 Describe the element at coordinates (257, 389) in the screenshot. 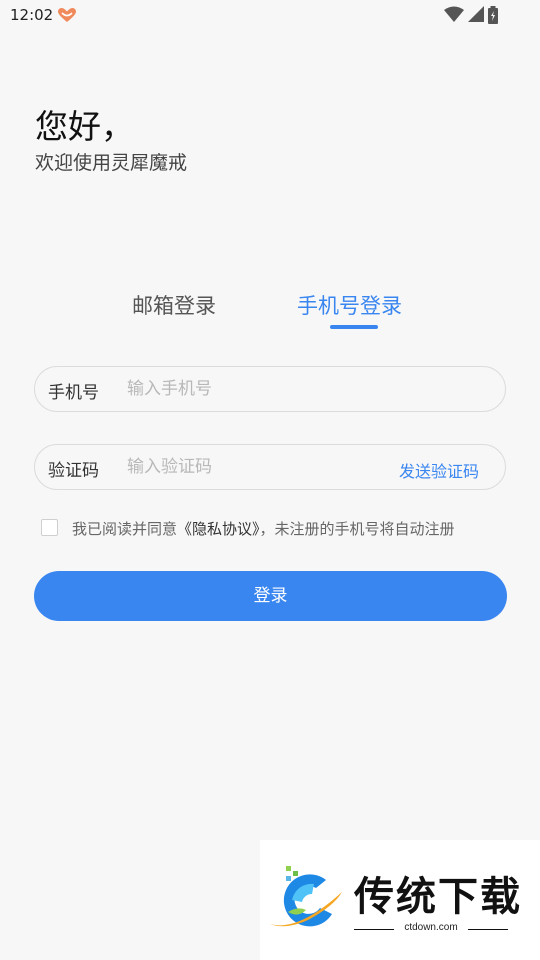

I see `phone-input` at that location.